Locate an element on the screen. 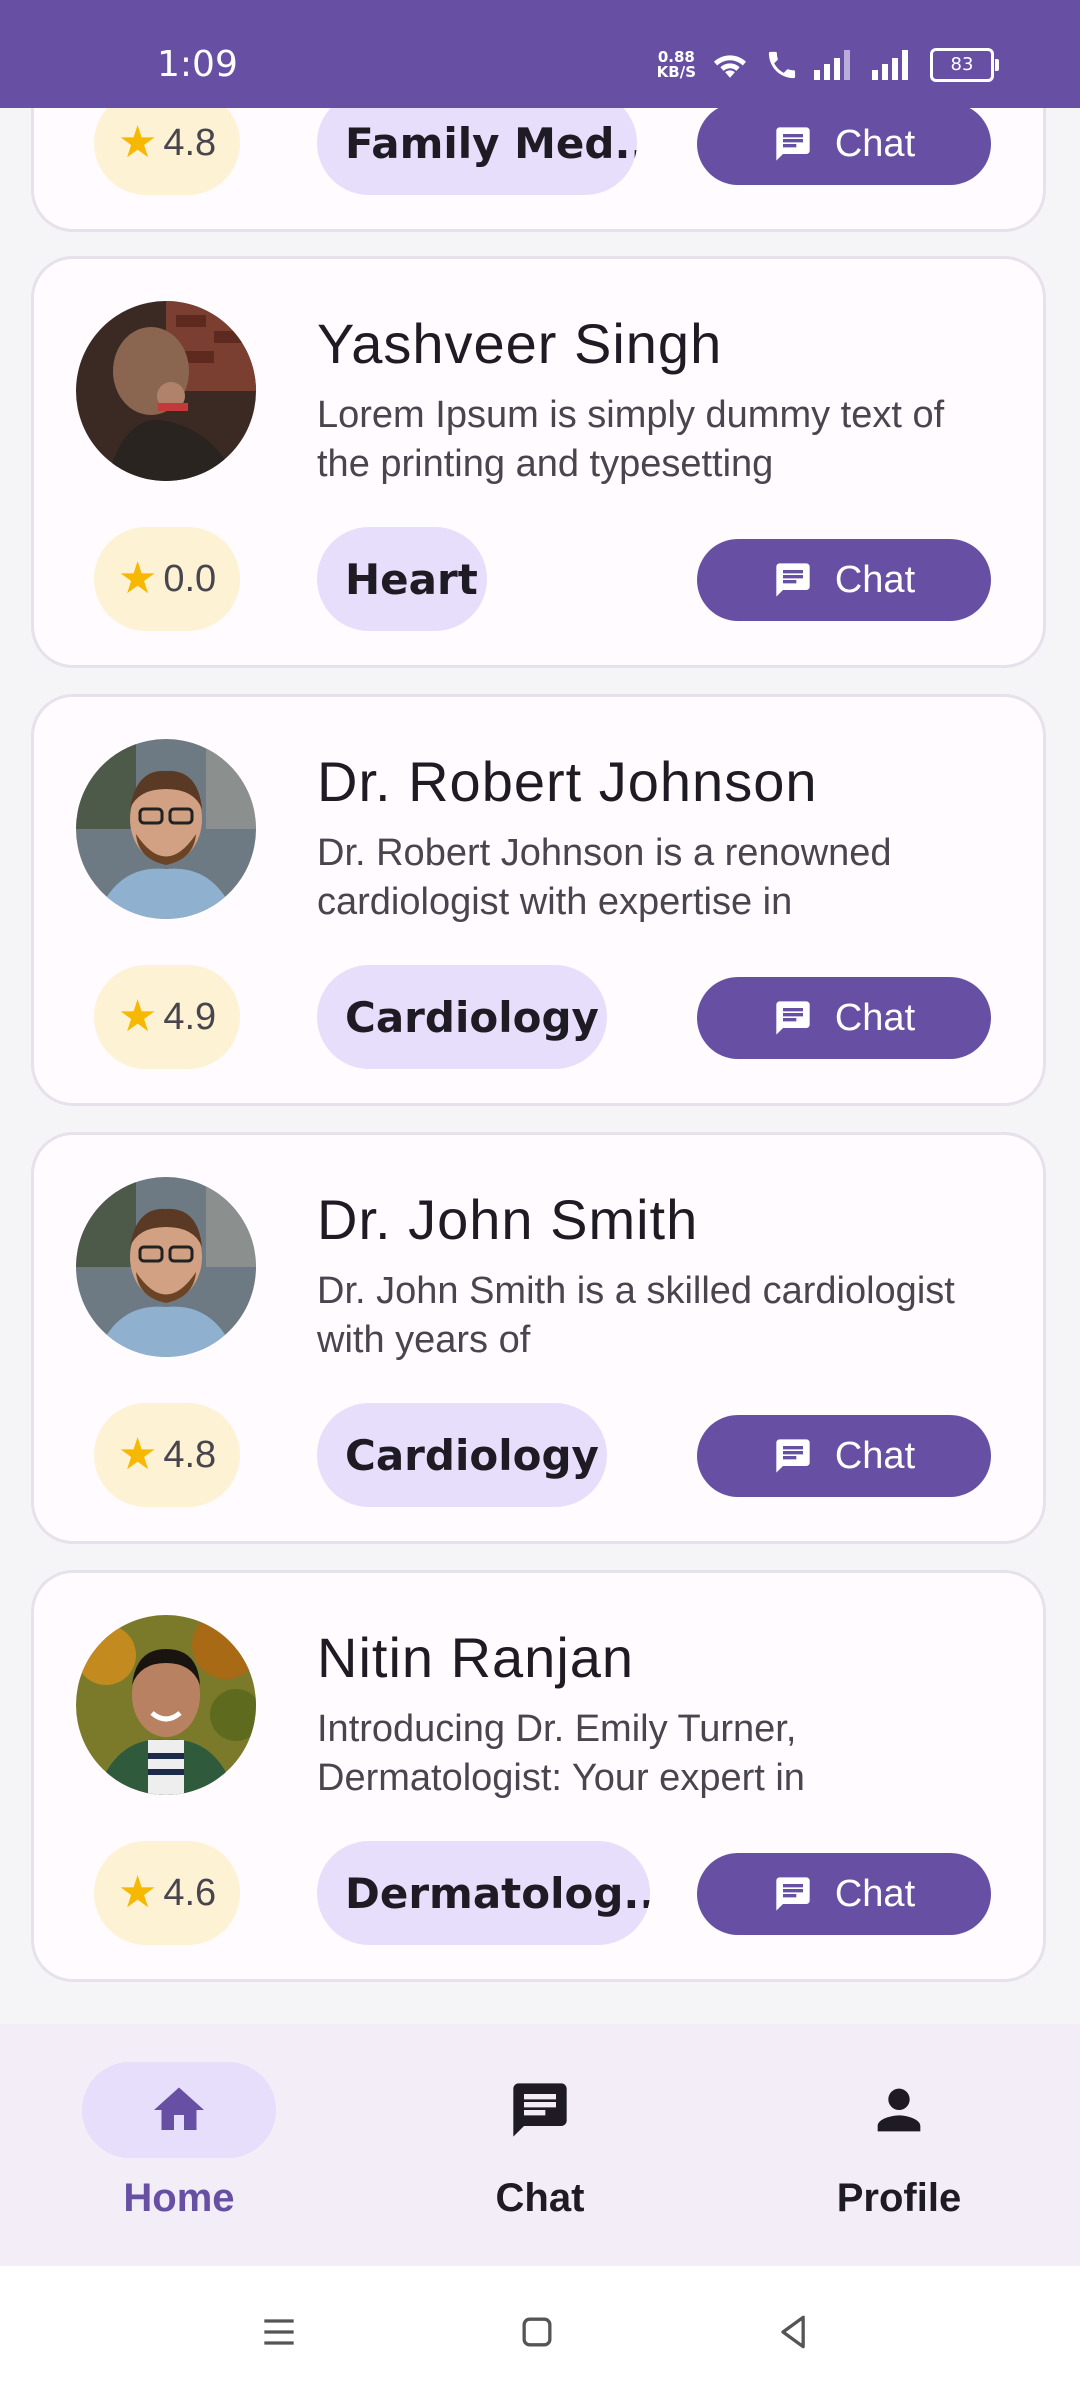 The height and width of the screenshot is (2400, 1080). home-square-icon is located at coordinates (537, 2332).